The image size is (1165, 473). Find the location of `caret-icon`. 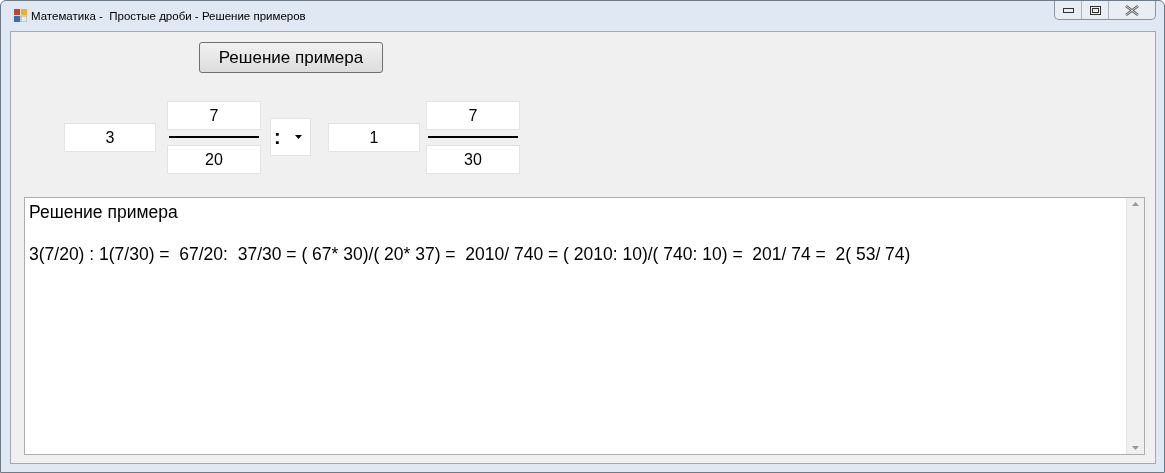

caret-icon is located at coordinates (298, 137).